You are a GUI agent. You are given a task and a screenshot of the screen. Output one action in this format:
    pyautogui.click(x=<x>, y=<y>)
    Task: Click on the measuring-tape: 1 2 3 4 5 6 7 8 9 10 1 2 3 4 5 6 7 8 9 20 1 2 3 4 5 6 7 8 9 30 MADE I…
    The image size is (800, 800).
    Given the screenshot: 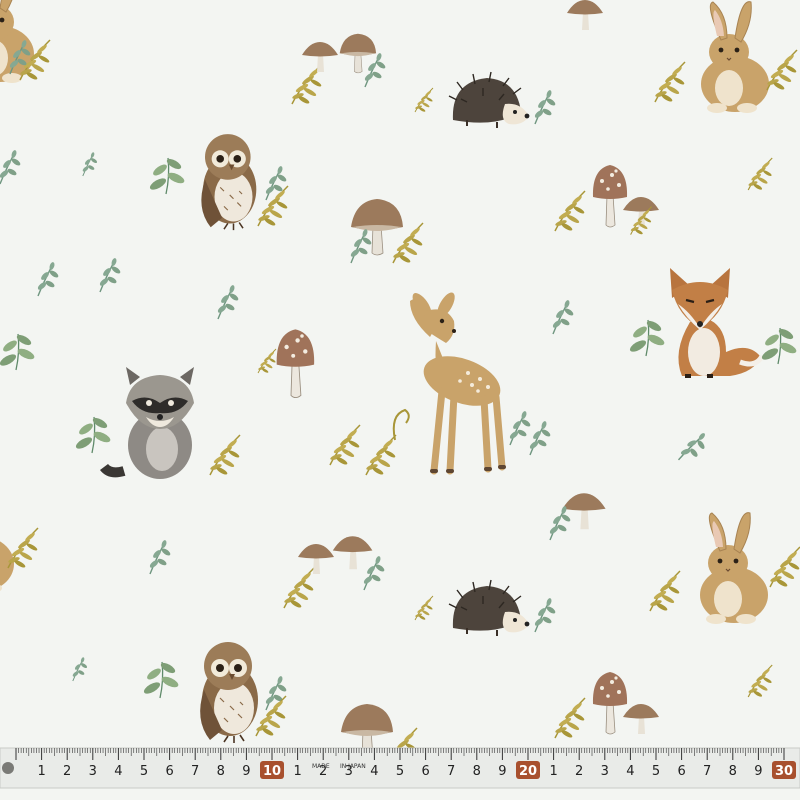 What is the action you would take?
    pyautogui.click(x=400, y=768)
    